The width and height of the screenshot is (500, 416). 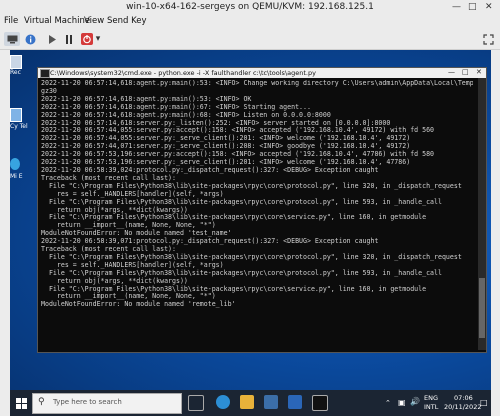 I want to click on network-icon: ▣, so click(x=402, y=402).